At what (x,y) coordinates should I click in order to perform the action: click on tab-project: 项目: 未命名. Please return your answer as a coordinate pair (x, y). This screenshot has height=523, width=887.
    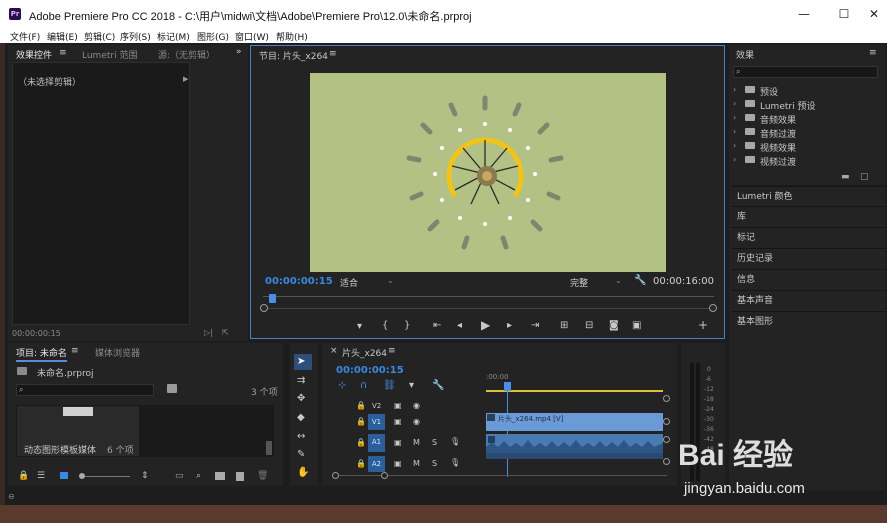
    Looking at the image, I should click on (41, 354).